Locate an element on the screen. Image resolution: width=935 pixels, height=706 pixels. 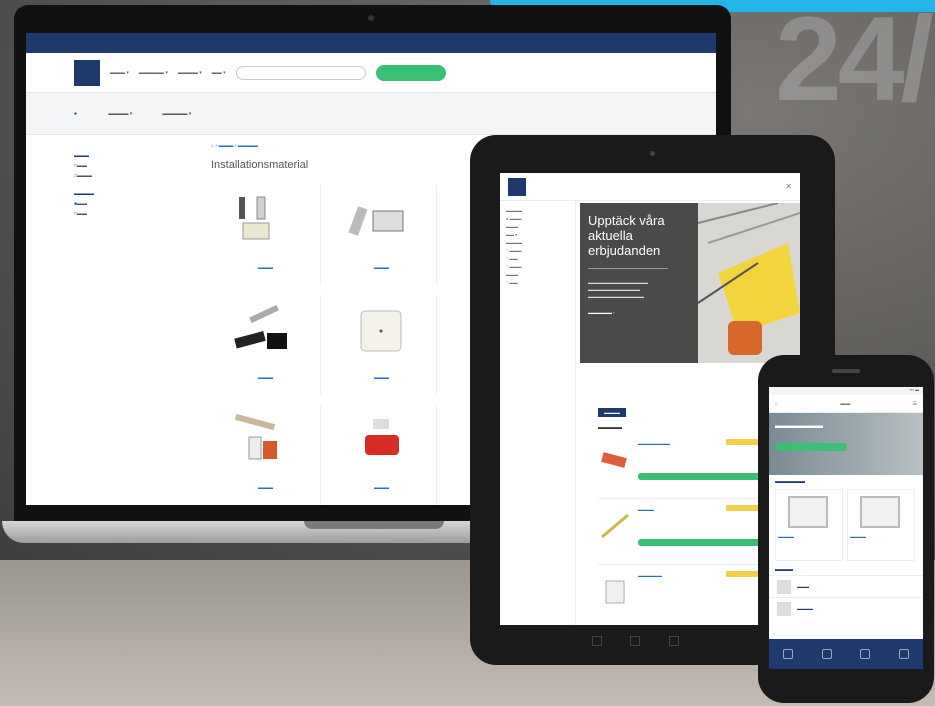
promo-banner: ▬▬▬▬▬▬ is located at coordinates (846, 444).